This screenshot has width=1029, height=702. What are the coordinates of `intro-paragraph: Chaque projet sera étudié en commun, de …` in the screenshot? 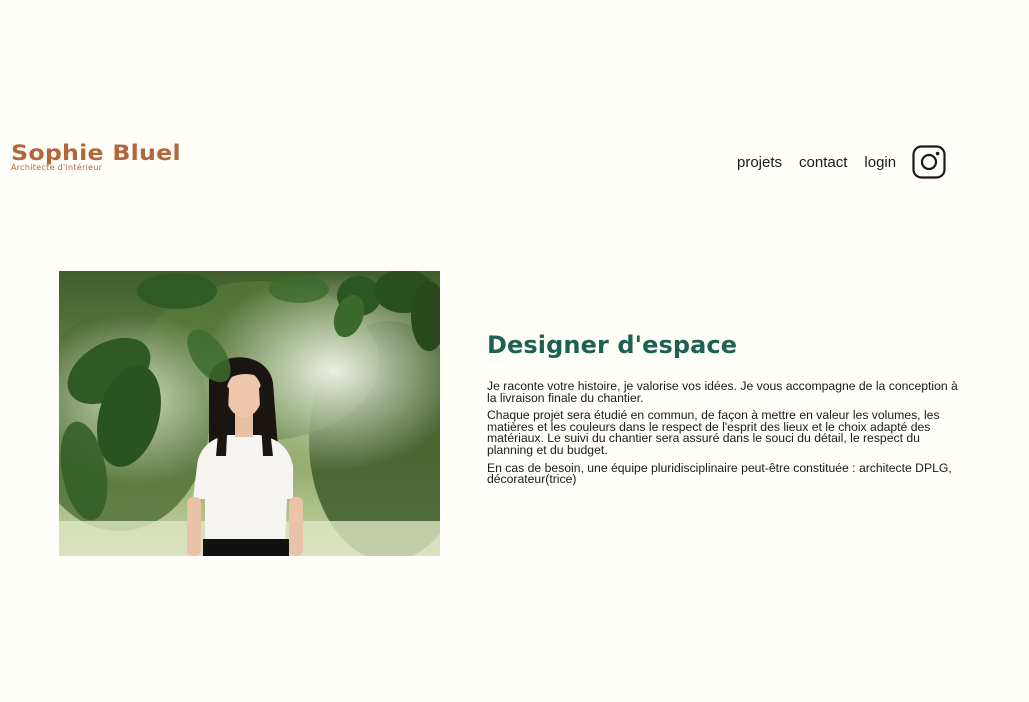 It's located at (713, 432).